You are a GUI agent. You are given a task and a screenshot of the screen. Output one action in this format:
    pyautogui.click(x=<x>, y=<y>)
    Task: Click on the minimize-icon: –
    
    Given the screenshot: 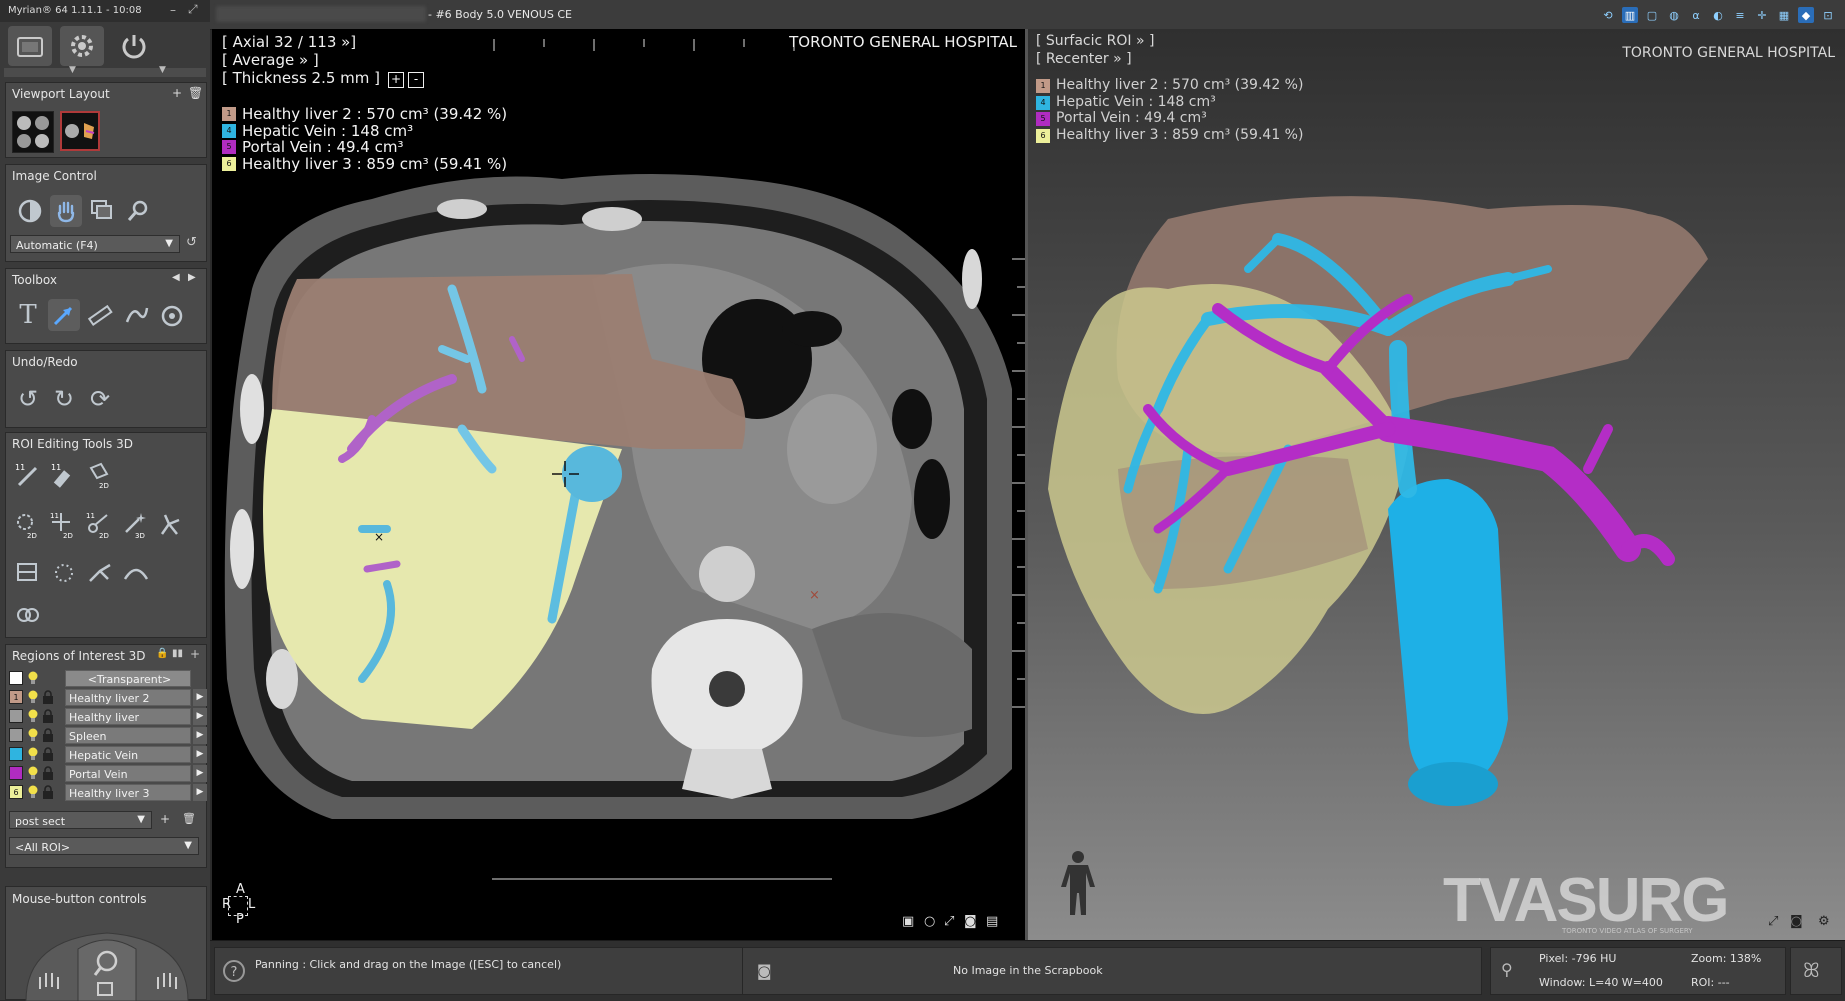 What is the action you would take?
    pyautogui.click(x=173, y=10)
    